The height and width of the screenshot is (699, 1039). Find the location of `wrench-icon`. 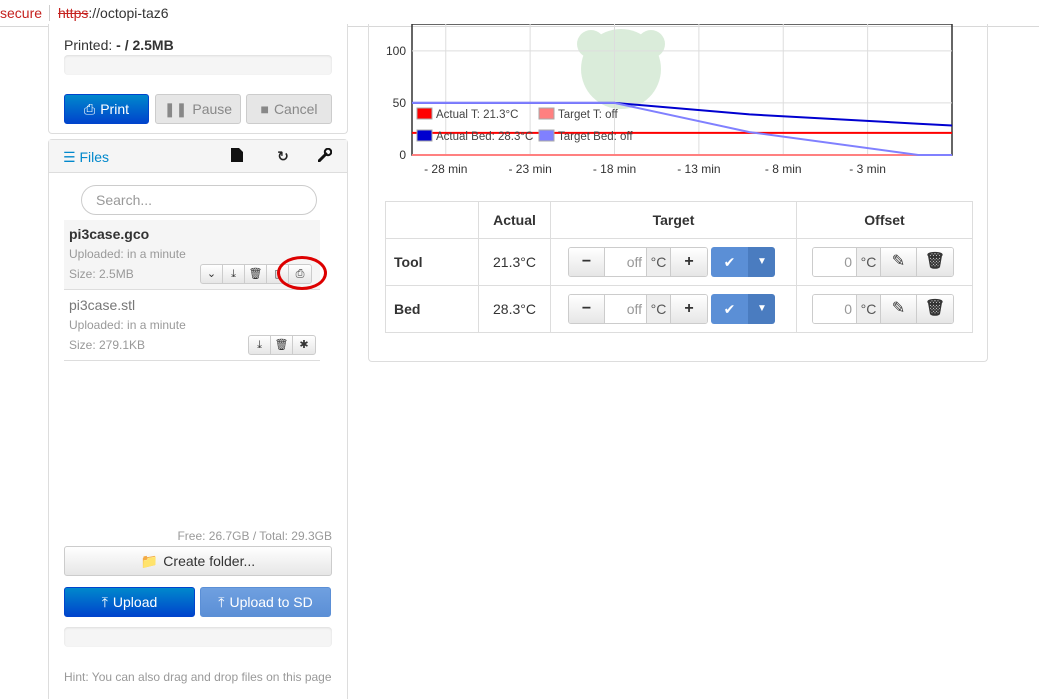

wrench-icon is located at coordinates (325, 155).